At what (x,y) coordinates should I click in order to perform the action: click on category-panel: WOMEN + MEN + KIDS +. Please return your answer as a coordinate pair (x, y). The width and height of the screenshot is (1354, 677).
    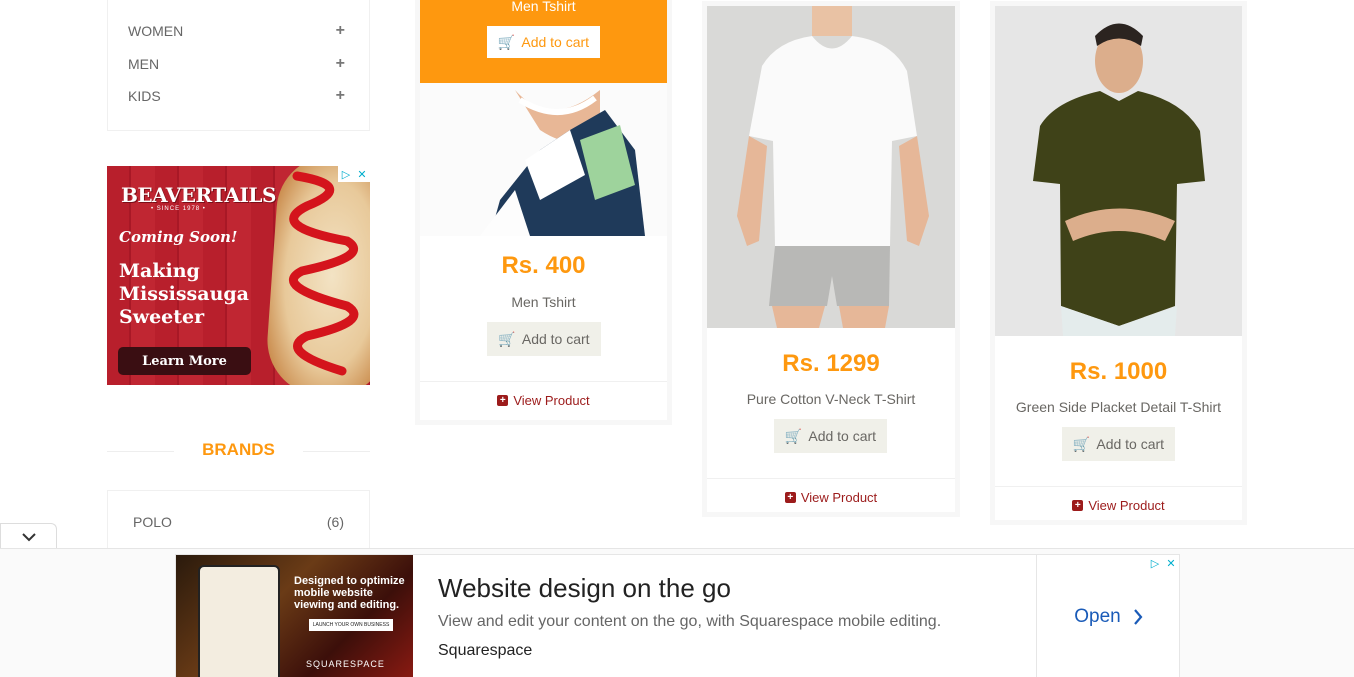
    Looking at the image, I should click on (238, 65).